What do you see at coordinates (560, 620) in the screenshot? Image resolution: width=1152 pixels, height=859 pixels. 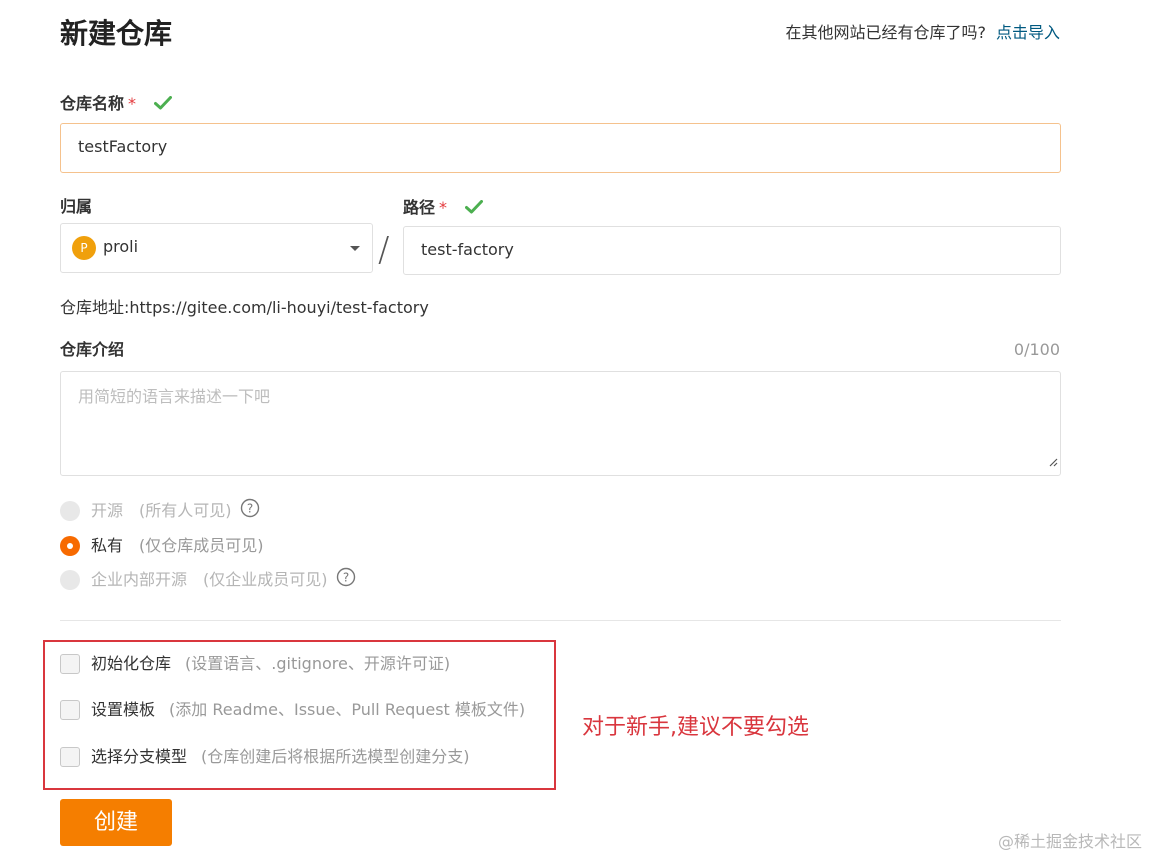 I see `divider` at bounding box center [560, 620].